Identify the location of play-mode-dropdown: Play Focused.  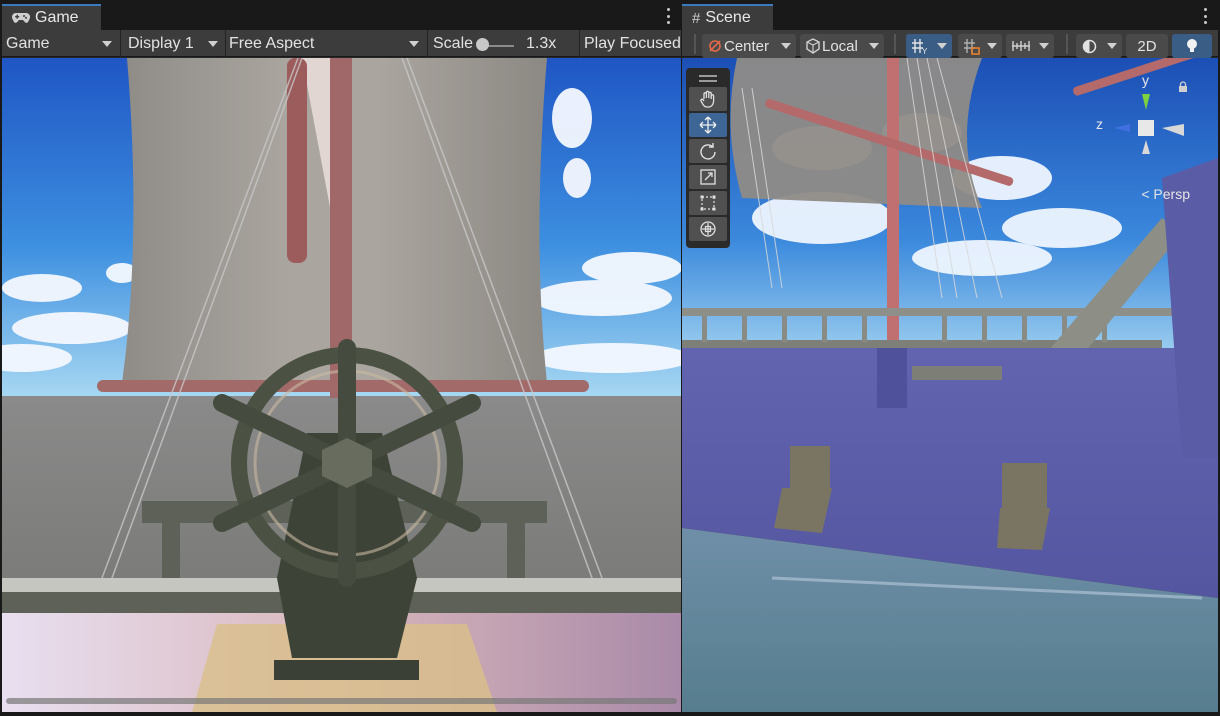
(630, 44).